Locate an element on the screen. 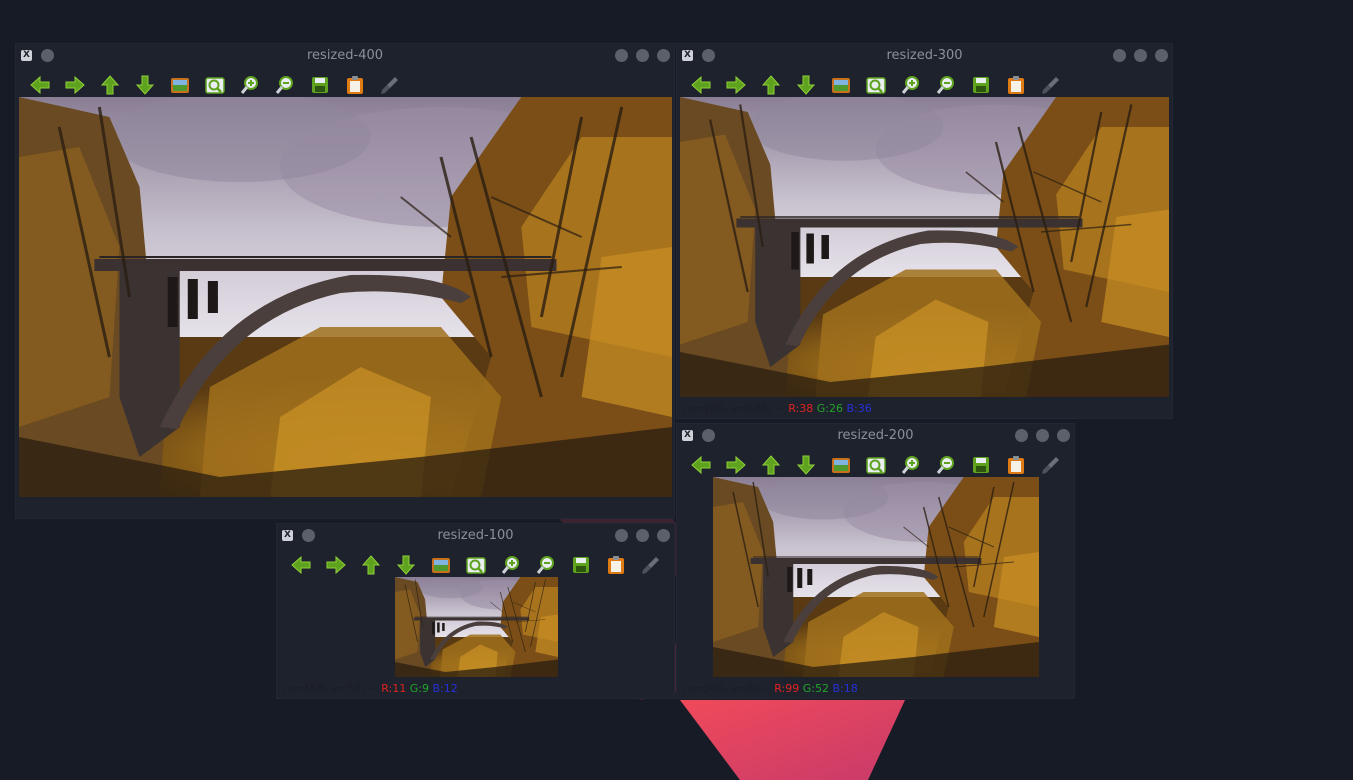 The height and width of the screenshot is (780, 1353). titlebar: X resized-400 is located at coordinates (345, 56).